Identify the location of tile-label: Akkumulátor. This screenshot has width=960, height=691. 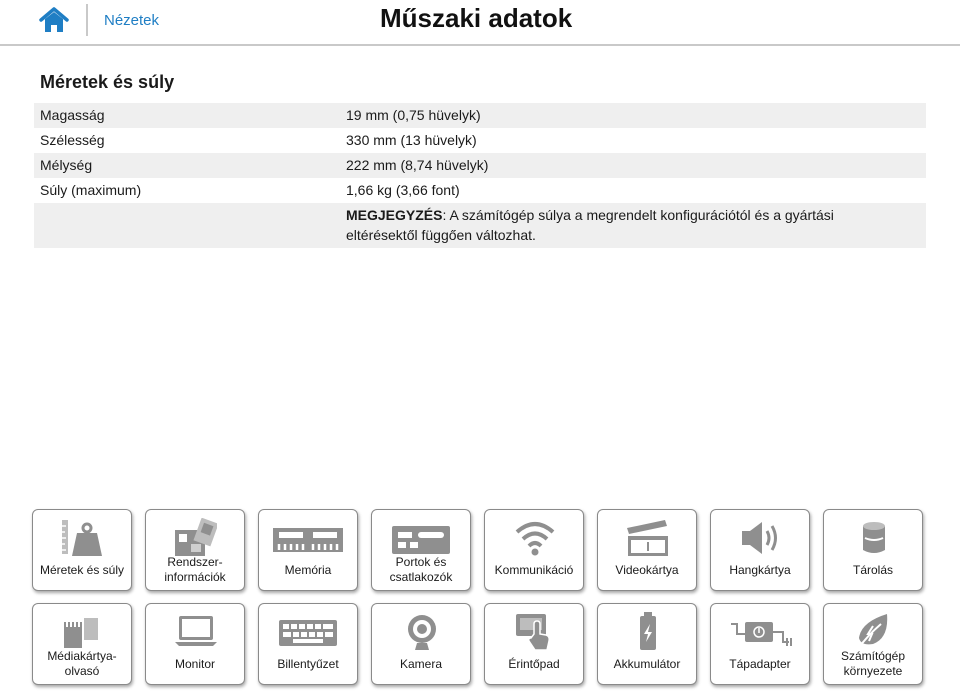
(647, 663).